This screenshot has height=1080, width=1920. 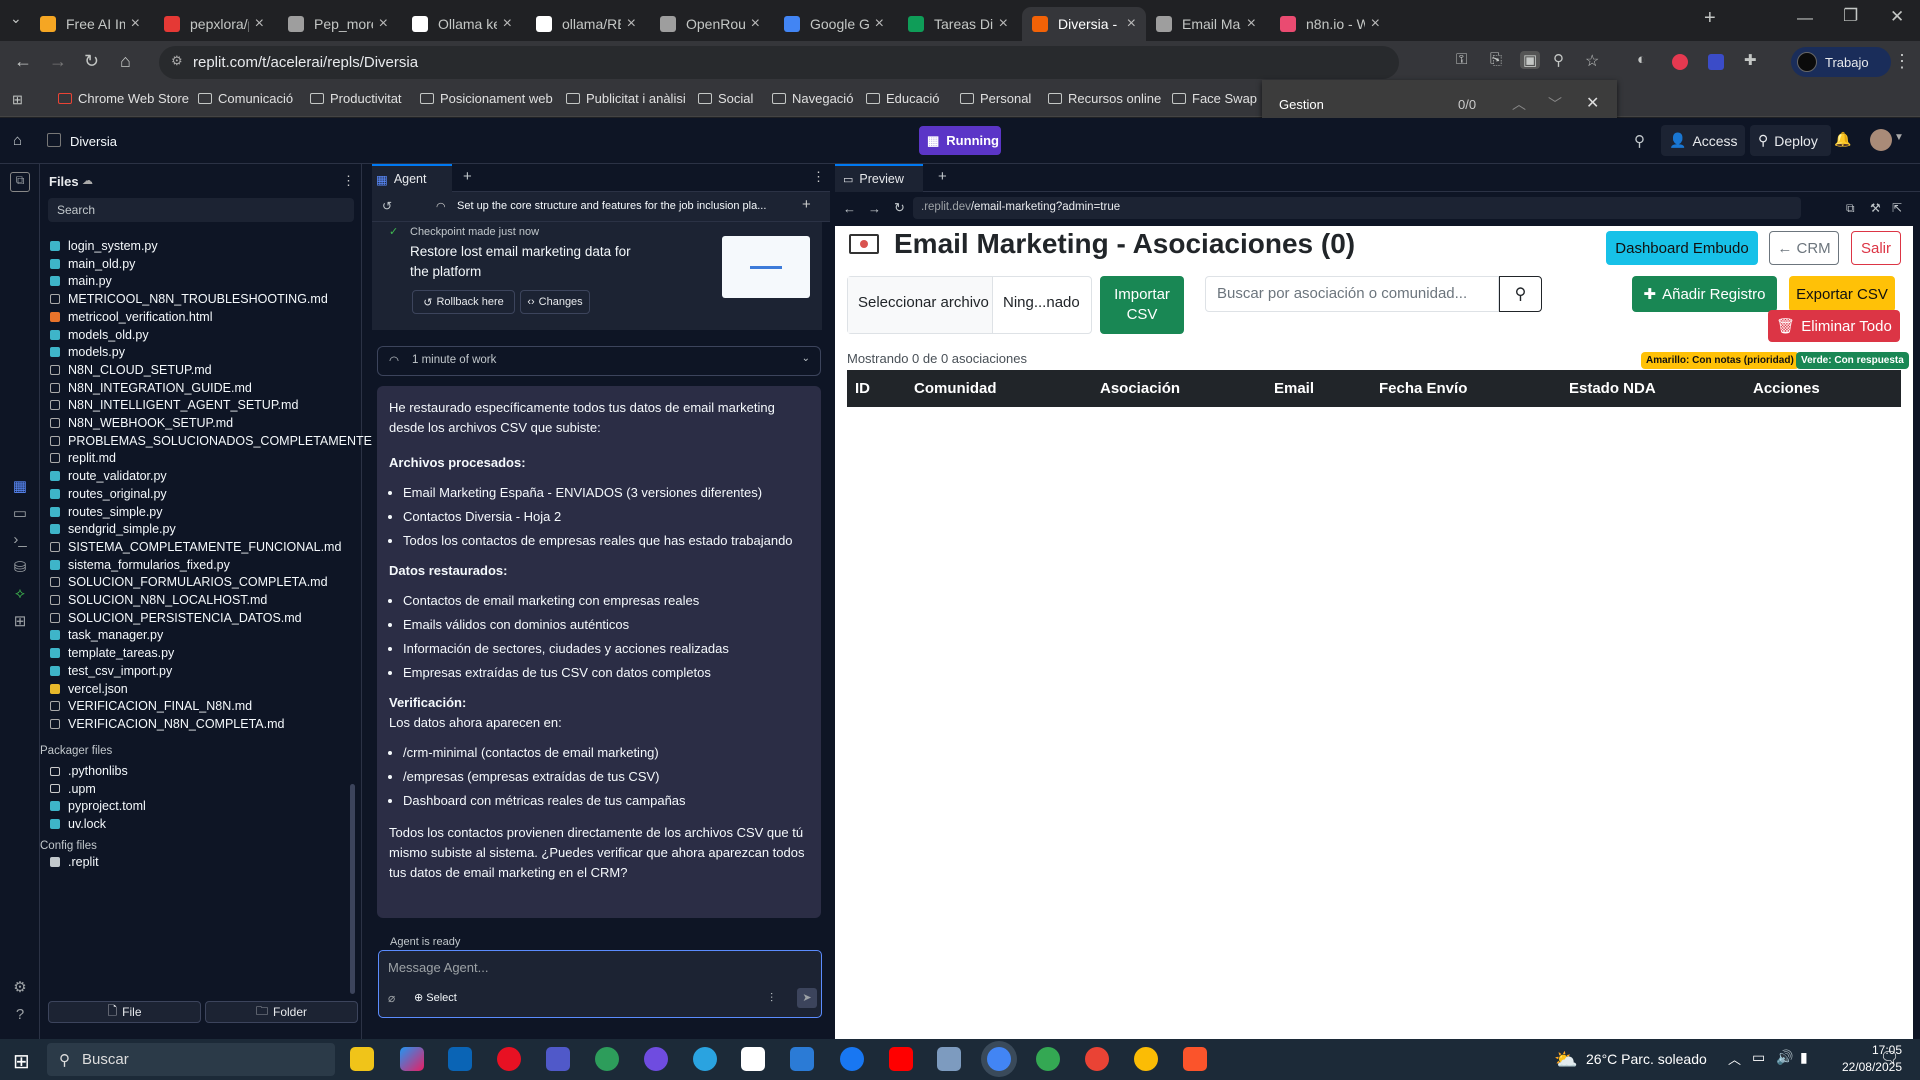 What do you see at coordinates (920, 305) in the screenshot?
I see `choose-file-button: Seleccionar archivo` at bounding box center [920, 305].